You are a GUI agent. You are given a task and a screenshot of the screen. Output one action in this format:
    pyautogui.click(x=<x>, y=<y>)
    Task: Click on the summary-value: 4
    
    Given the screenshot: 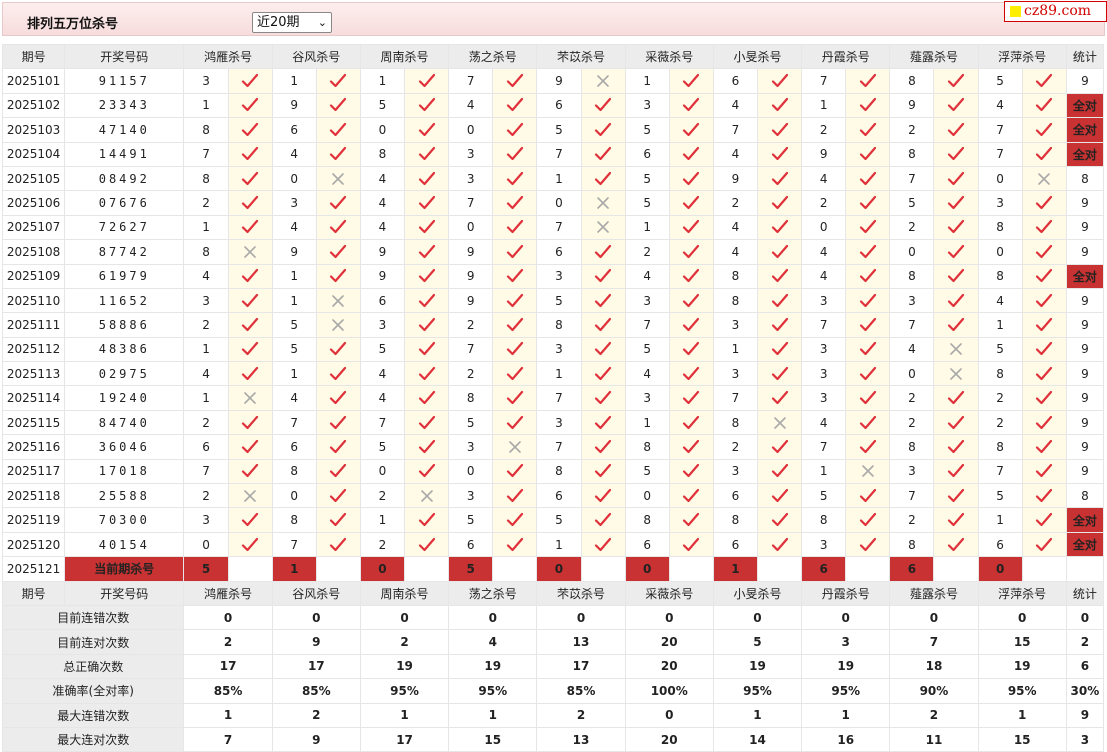 What is the action you would take?
    pyautogui.click(x=493, y=642)
    